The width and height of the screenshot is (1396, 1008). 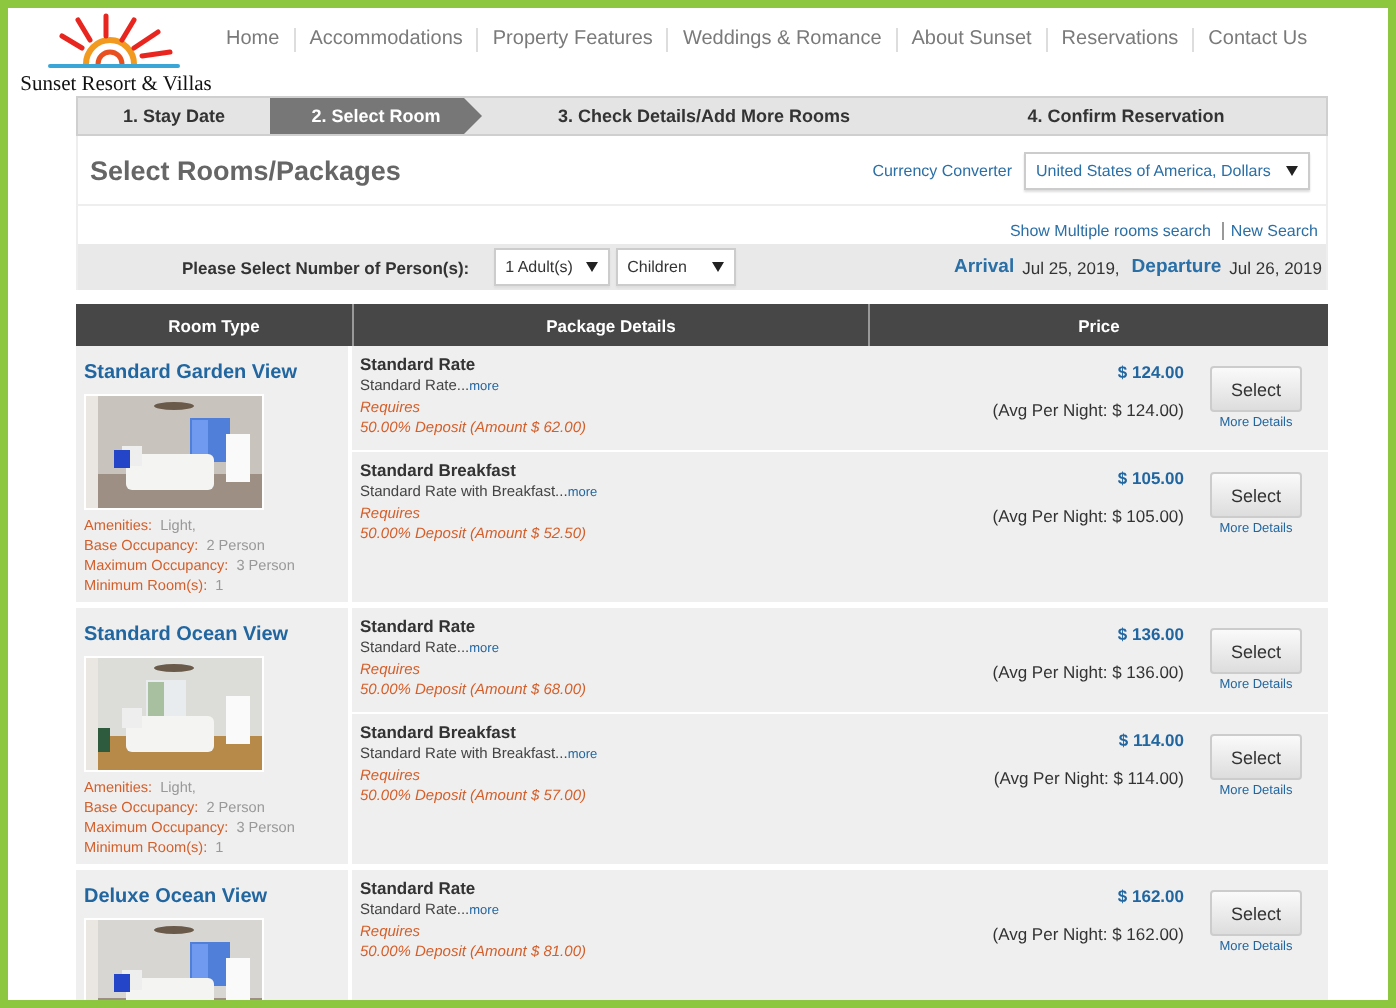 What do you see at coordinates (1126, 116) in the screenshot?
I see `step-tab: 4. Confirm Reservation` at bounding box center [1126, 116].